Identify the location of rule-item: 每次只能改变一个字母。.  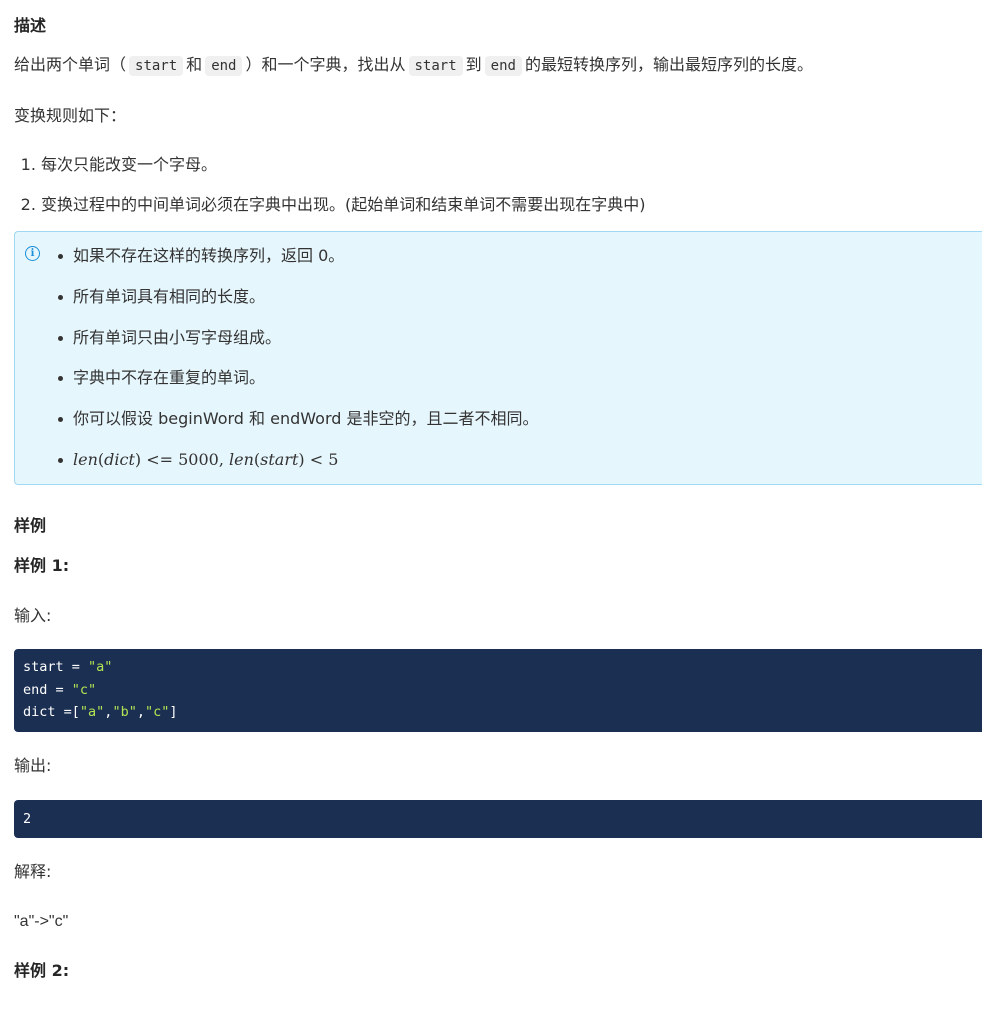
(343, 165).